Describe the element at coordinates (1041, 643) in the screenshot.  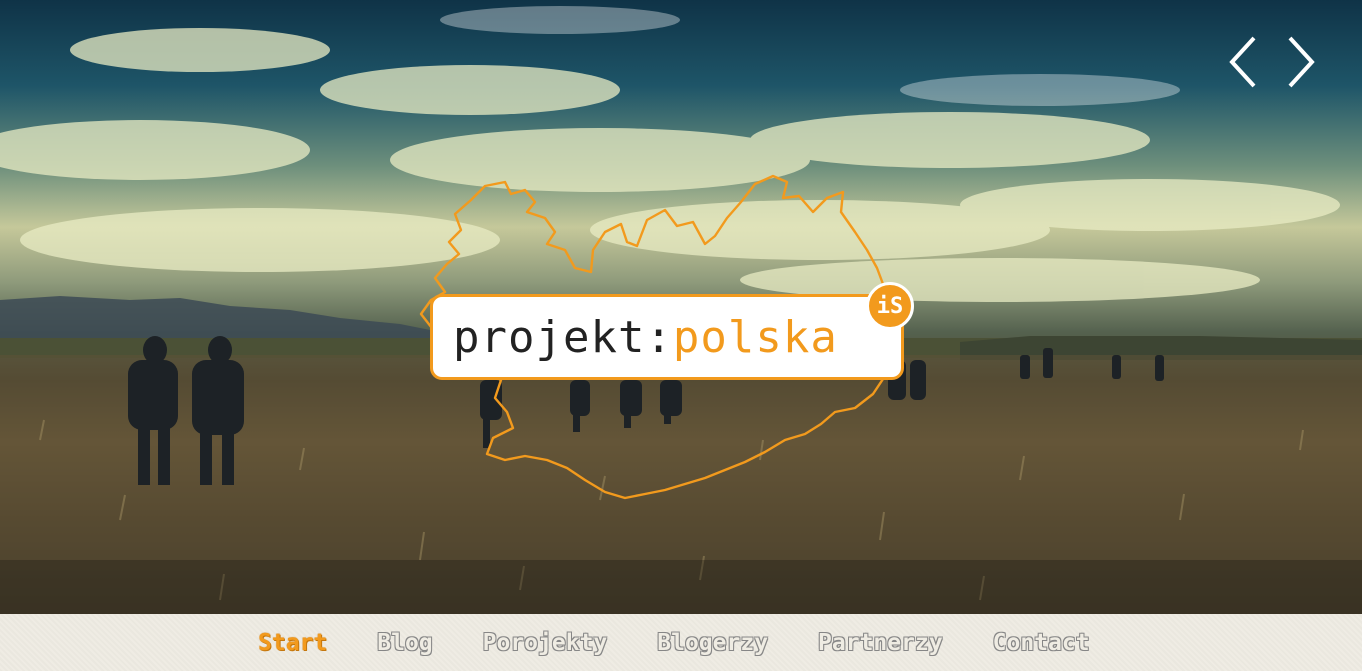
I see `menu-item-contact: Contact` at that location.